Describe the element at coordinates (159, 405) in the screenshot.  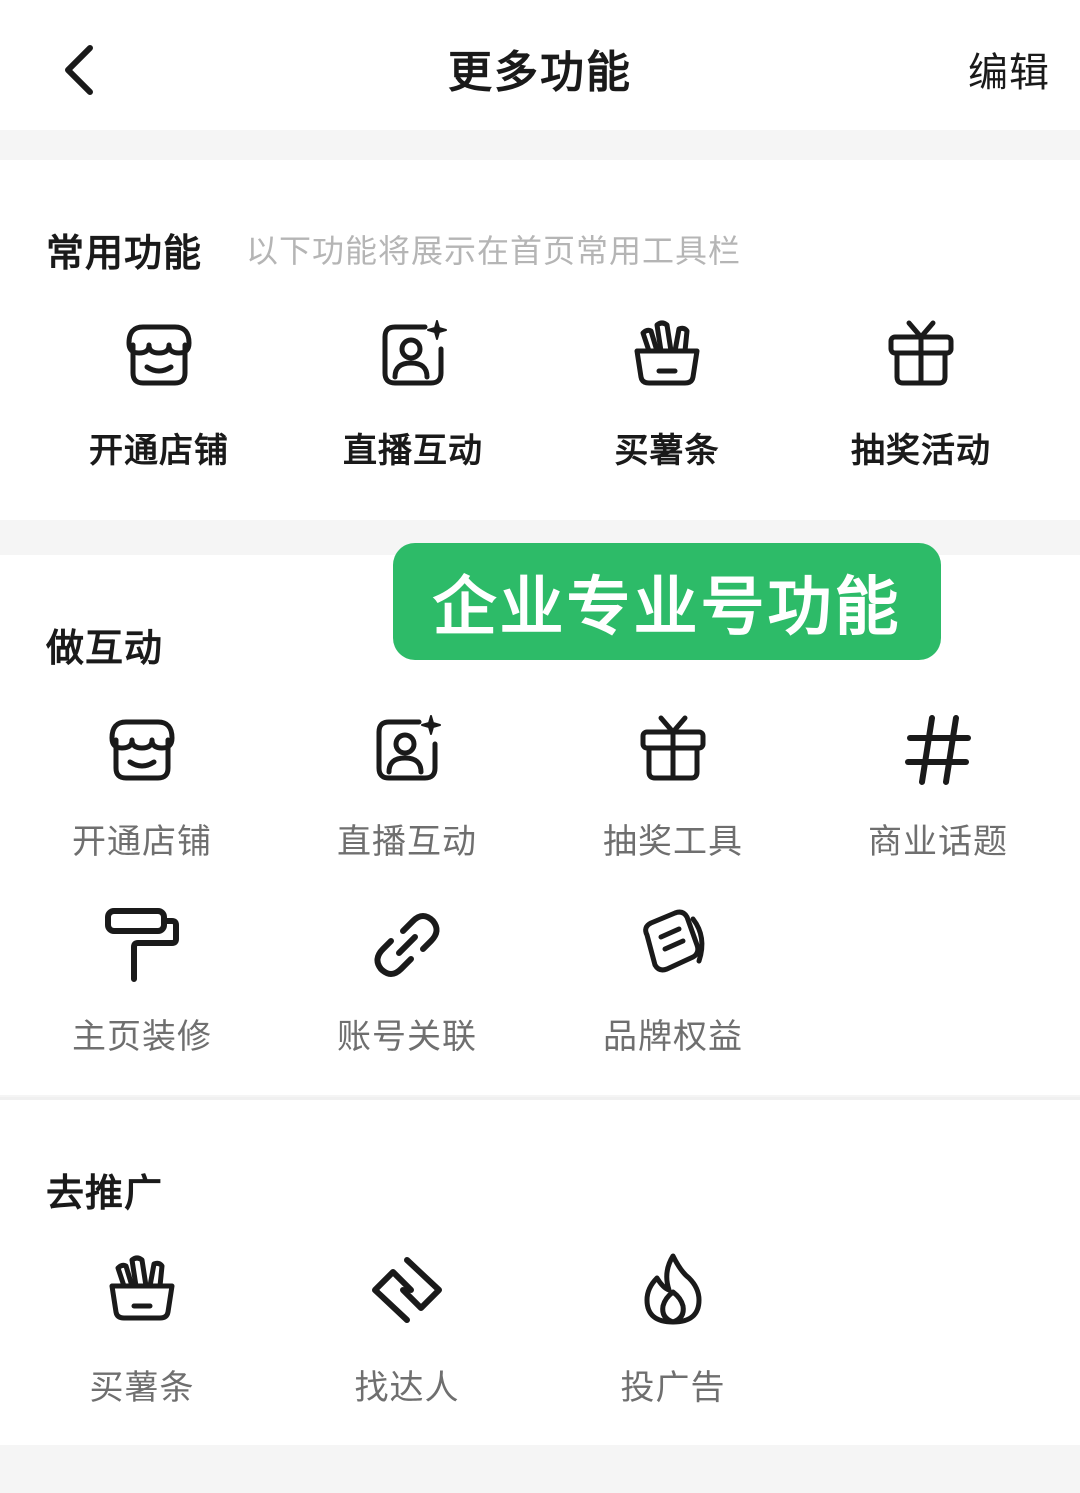
I see `common-item-open-store: 开通店铺` at that location.